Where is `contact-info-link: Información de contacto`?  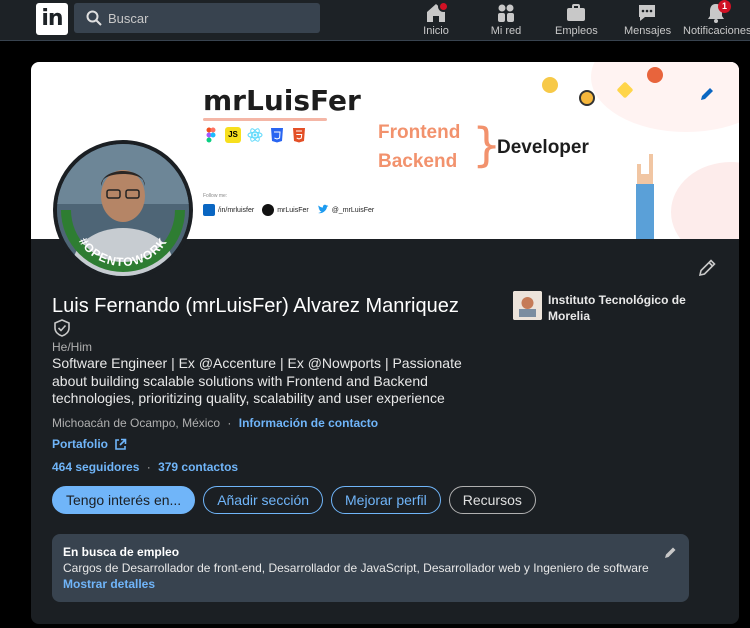 contact-info-link: Información de contacto is located at coordinates (308, 423).